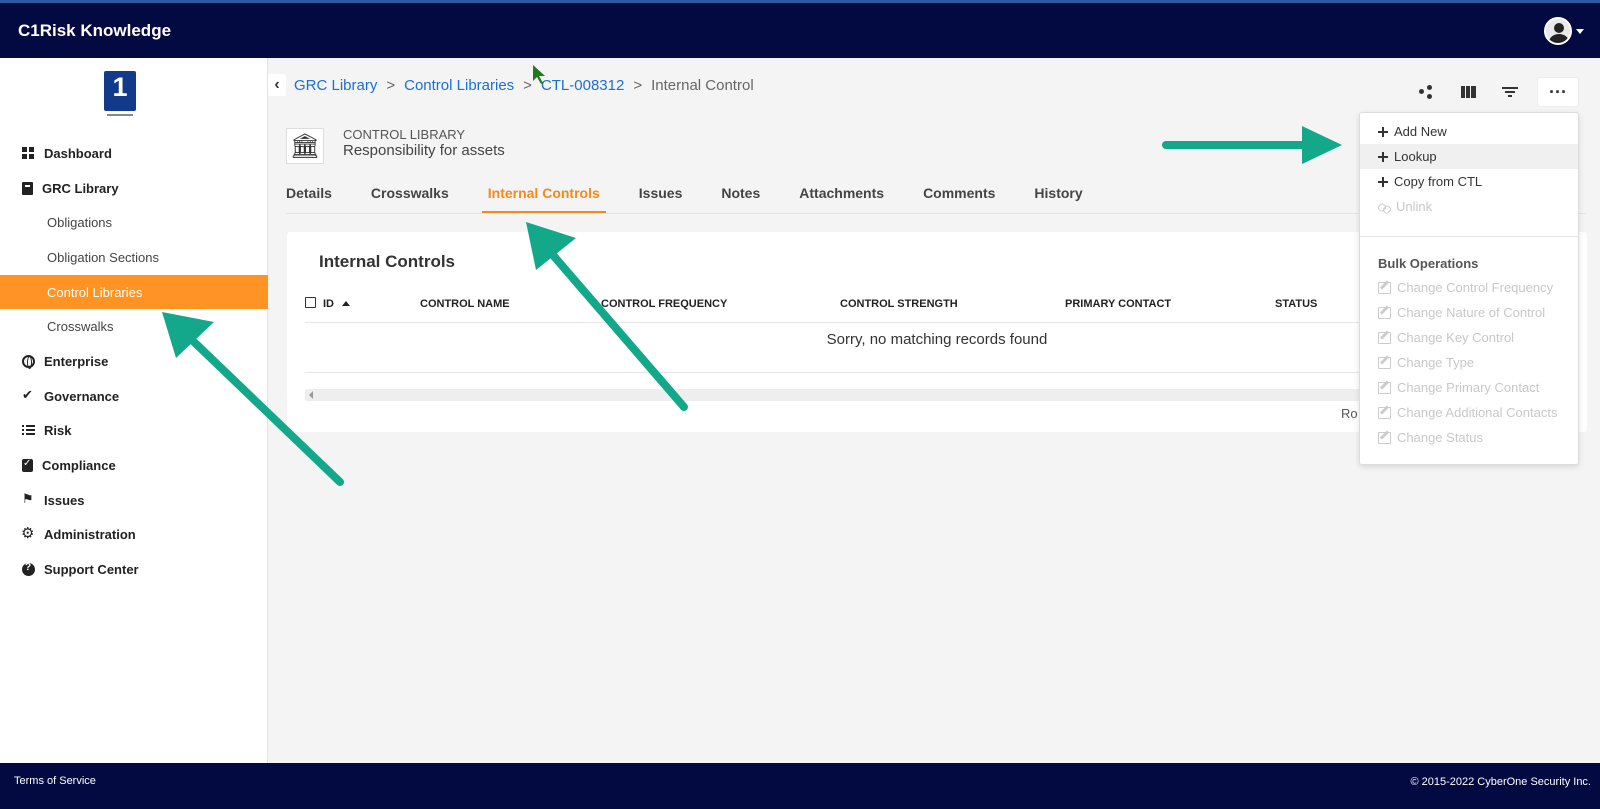 The width and height of the screenshot is (1600, 809). Describe the element at coordinates (134, 222) in the screenshot. I see `sidebar-item-obligations: Obligations` at that location.